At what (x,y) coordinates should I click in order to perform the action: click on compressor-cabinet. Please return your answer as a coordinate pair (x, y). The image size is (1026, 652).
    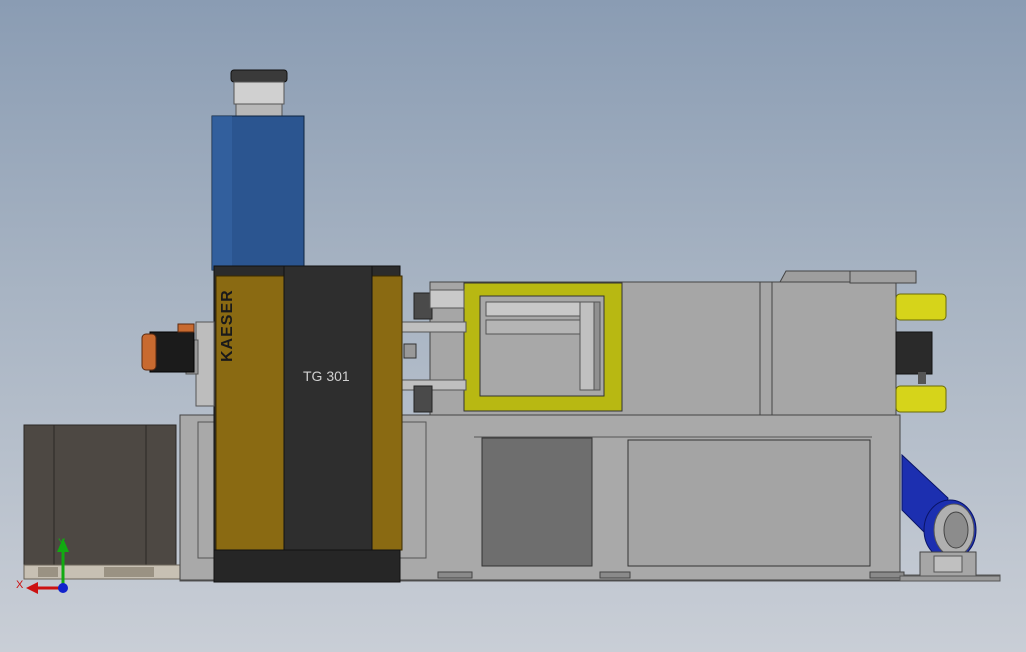
    Looking at the image, I should click on (308, 424).